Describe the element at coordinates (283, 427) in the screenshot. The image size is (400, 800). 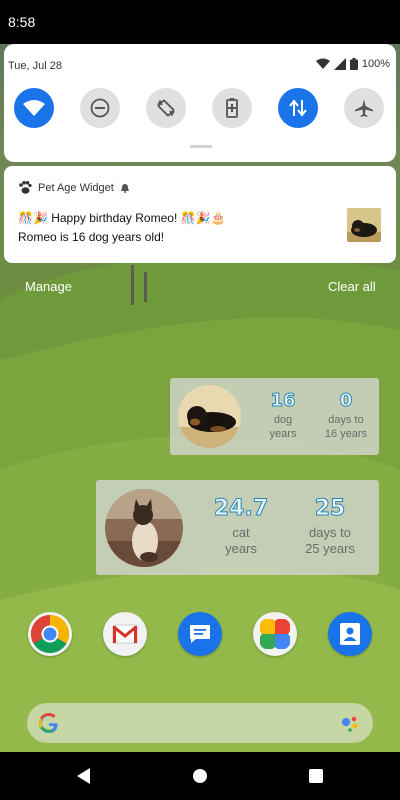
I see `dog-years-label: dog years` at that location.